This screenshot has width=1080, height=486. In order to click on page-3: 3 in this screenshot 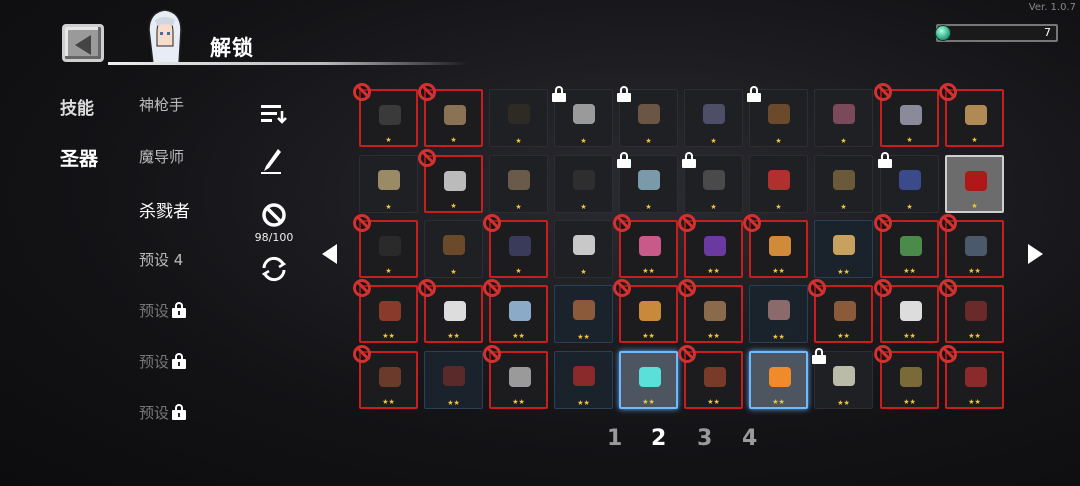, I will do `click(704, 438)`.